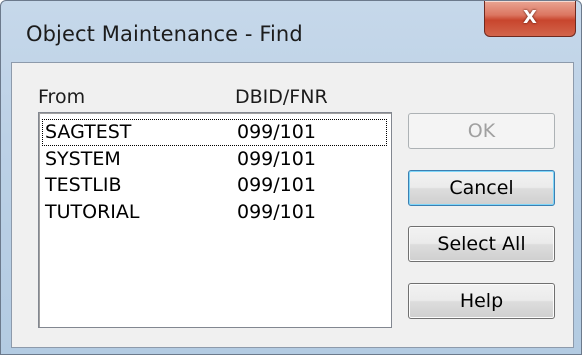 The height and width of the screenshot is (355, 582). I want to click on ok-button: OK, so click(481, 131).